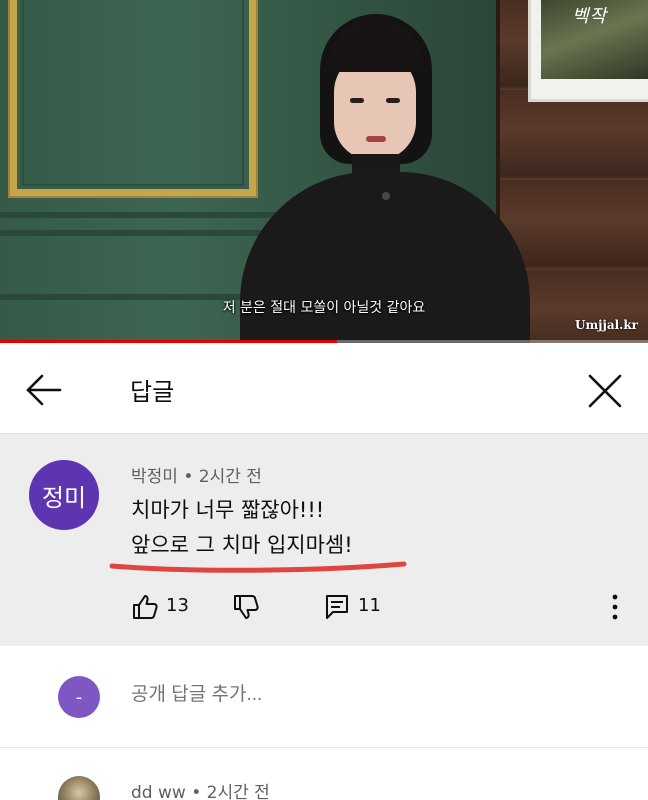  I want to click on left-eye, so click(357, 100).